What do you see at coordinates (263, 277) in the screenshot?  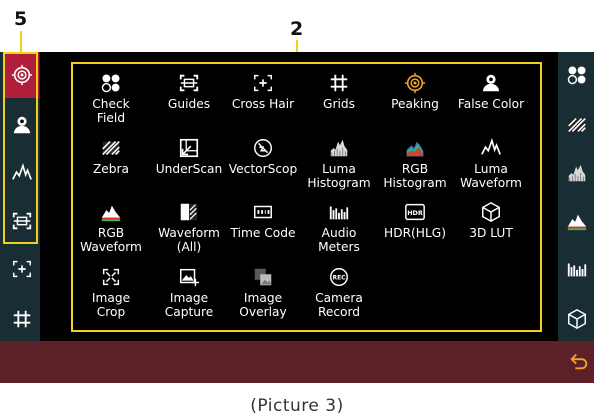 I see `image-overlay-icon` at bounding box center [263, 277].